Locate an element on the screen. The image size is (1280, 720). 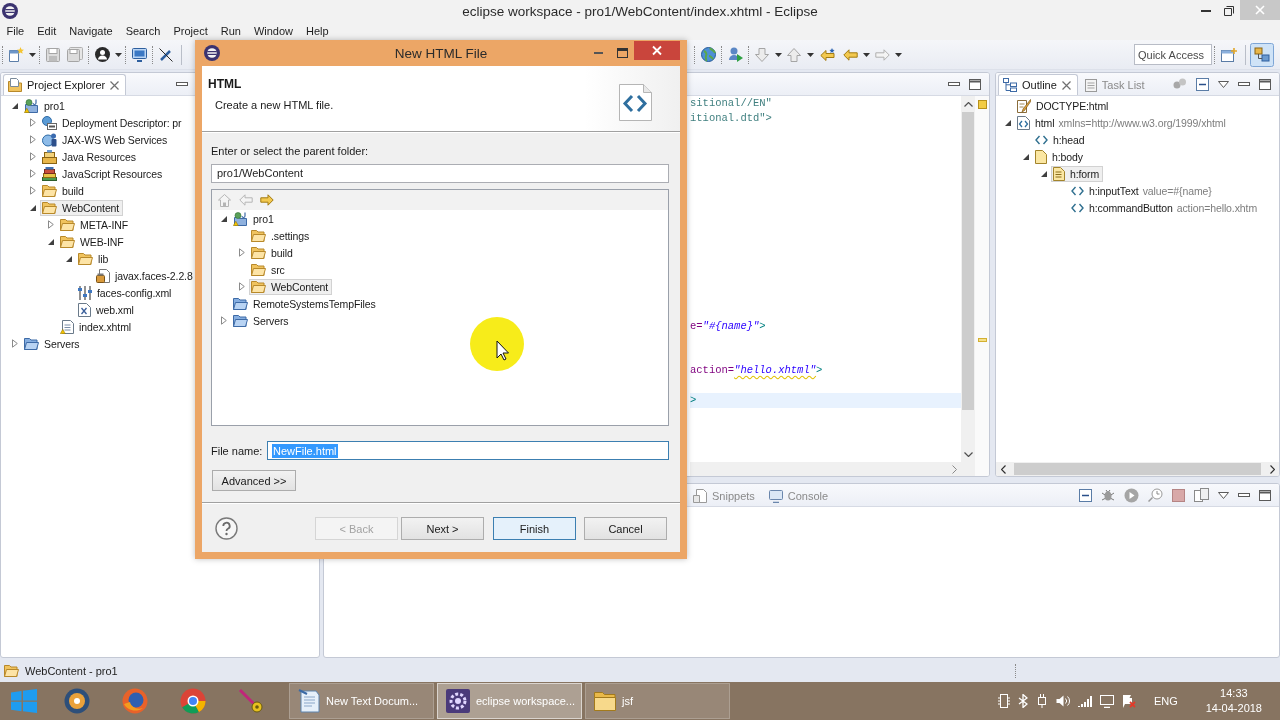
view-menu-icon is located at coordinates (1223, 495).